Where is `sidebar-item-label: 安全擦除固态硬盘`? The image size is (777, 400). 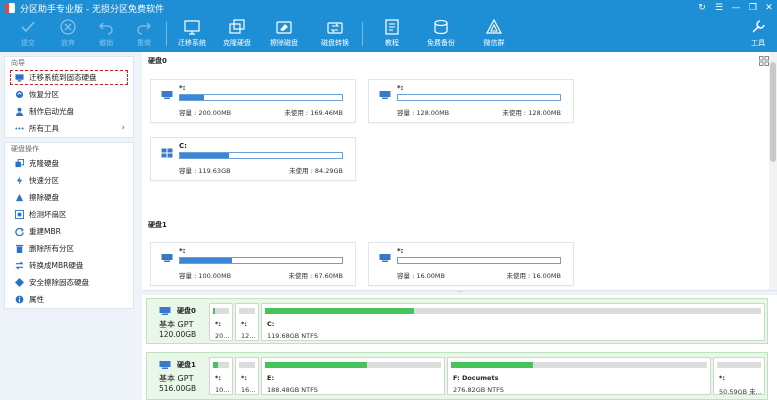
sidebar-item-label: 安全擦除固态硬盘 is located at coordinates (59, 282).